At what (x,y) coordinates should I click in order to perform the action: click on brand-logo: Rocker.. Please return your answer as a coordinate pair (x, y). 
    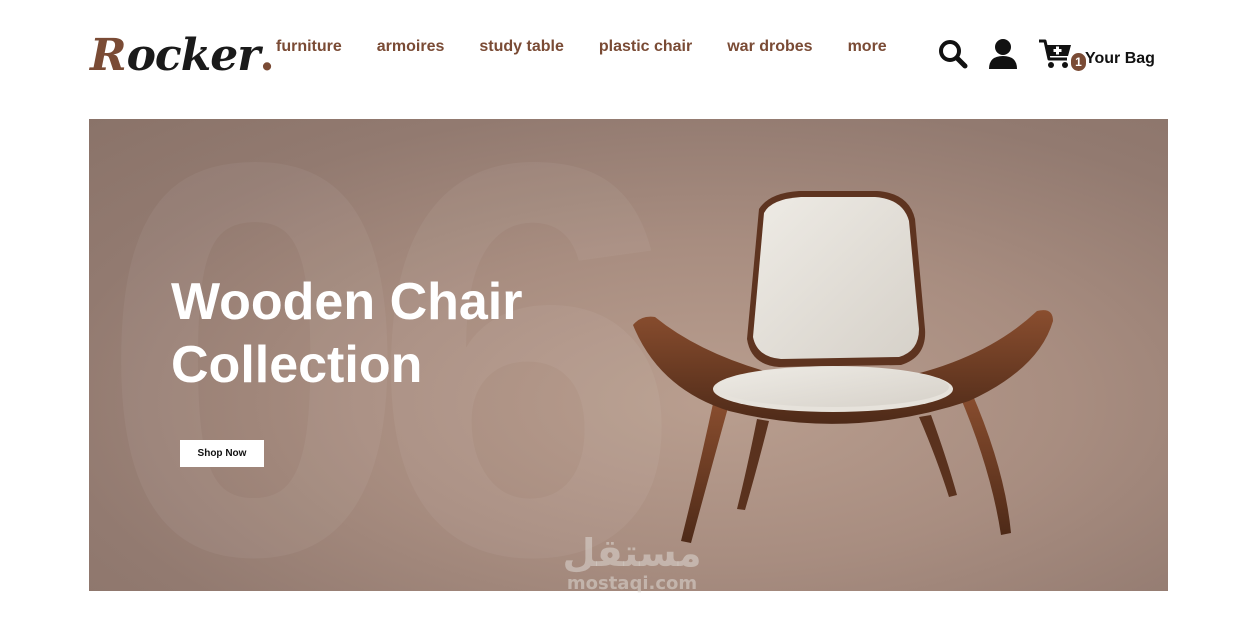
    Looking at the image, I should click on (182, 50).